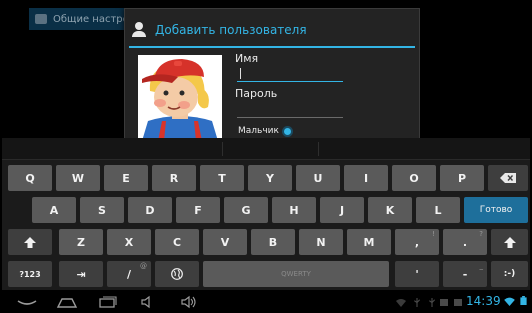 This screenshot has height=313, width=532. I want to click on key-h: H, so click(294, 210).